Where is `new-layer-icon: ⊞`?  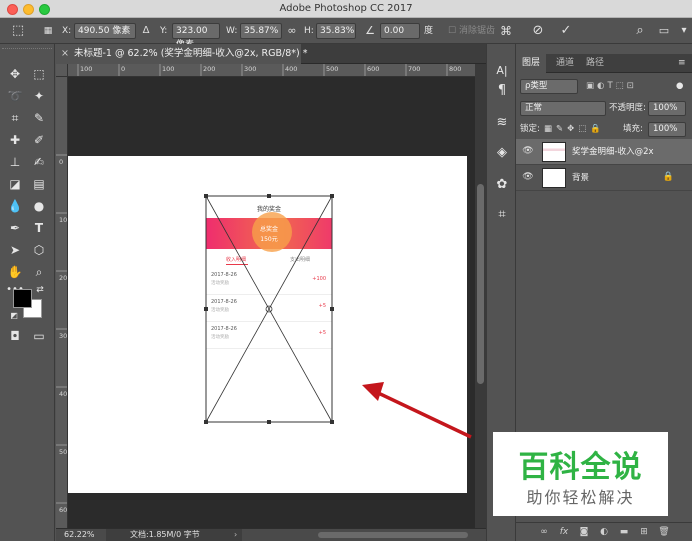 new-layer-icon: ⊞ is located at coordinates (644, 532).